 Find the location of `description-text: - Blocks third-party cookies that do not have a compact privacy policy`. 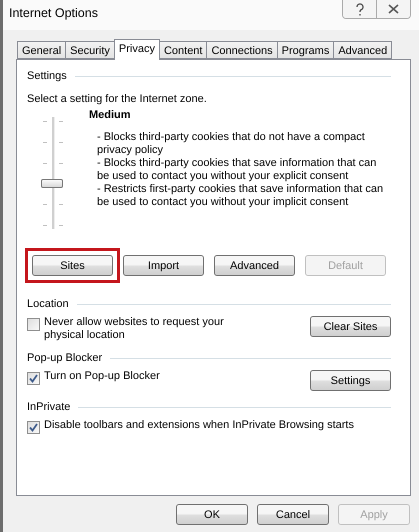

description-text: - Blocks third-party cookies that do not have a compact privacy policy is located at coordinates (231, 144).